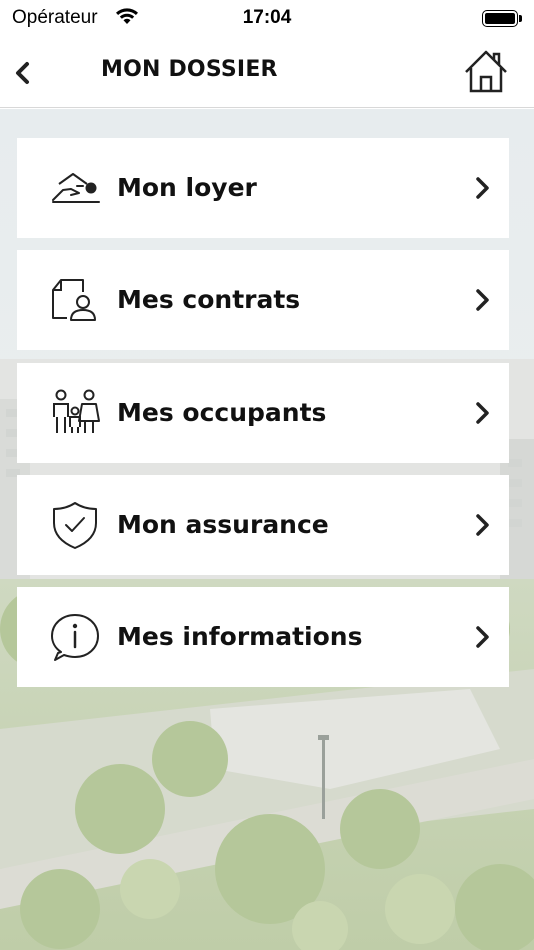 The width and height of the screenshot is (534, 950). I want to click on menu-item-label: Mon assurance, so click(223, 524).